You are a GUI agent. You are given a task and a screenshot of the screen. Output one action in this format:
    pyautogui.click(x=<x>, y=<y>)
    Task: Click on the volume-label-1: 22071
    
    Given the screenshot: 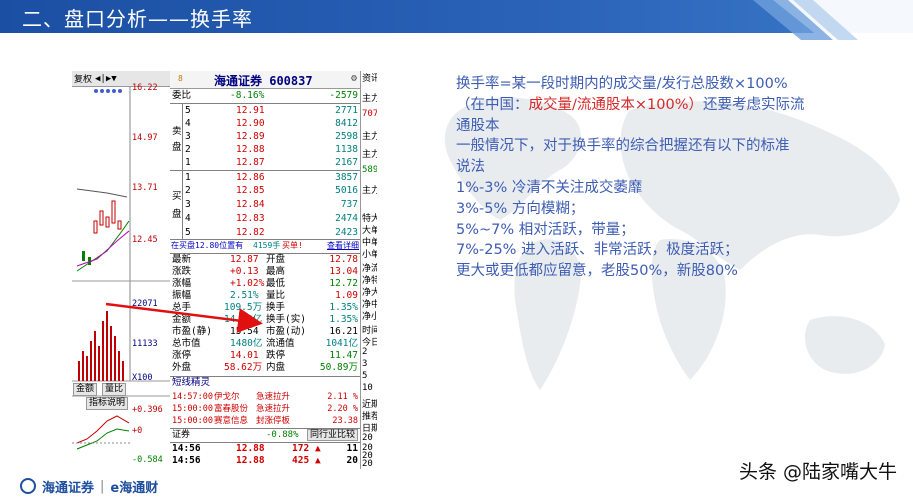 What is the action you would take?
    pyautogui.click(x=145, y=304)
    